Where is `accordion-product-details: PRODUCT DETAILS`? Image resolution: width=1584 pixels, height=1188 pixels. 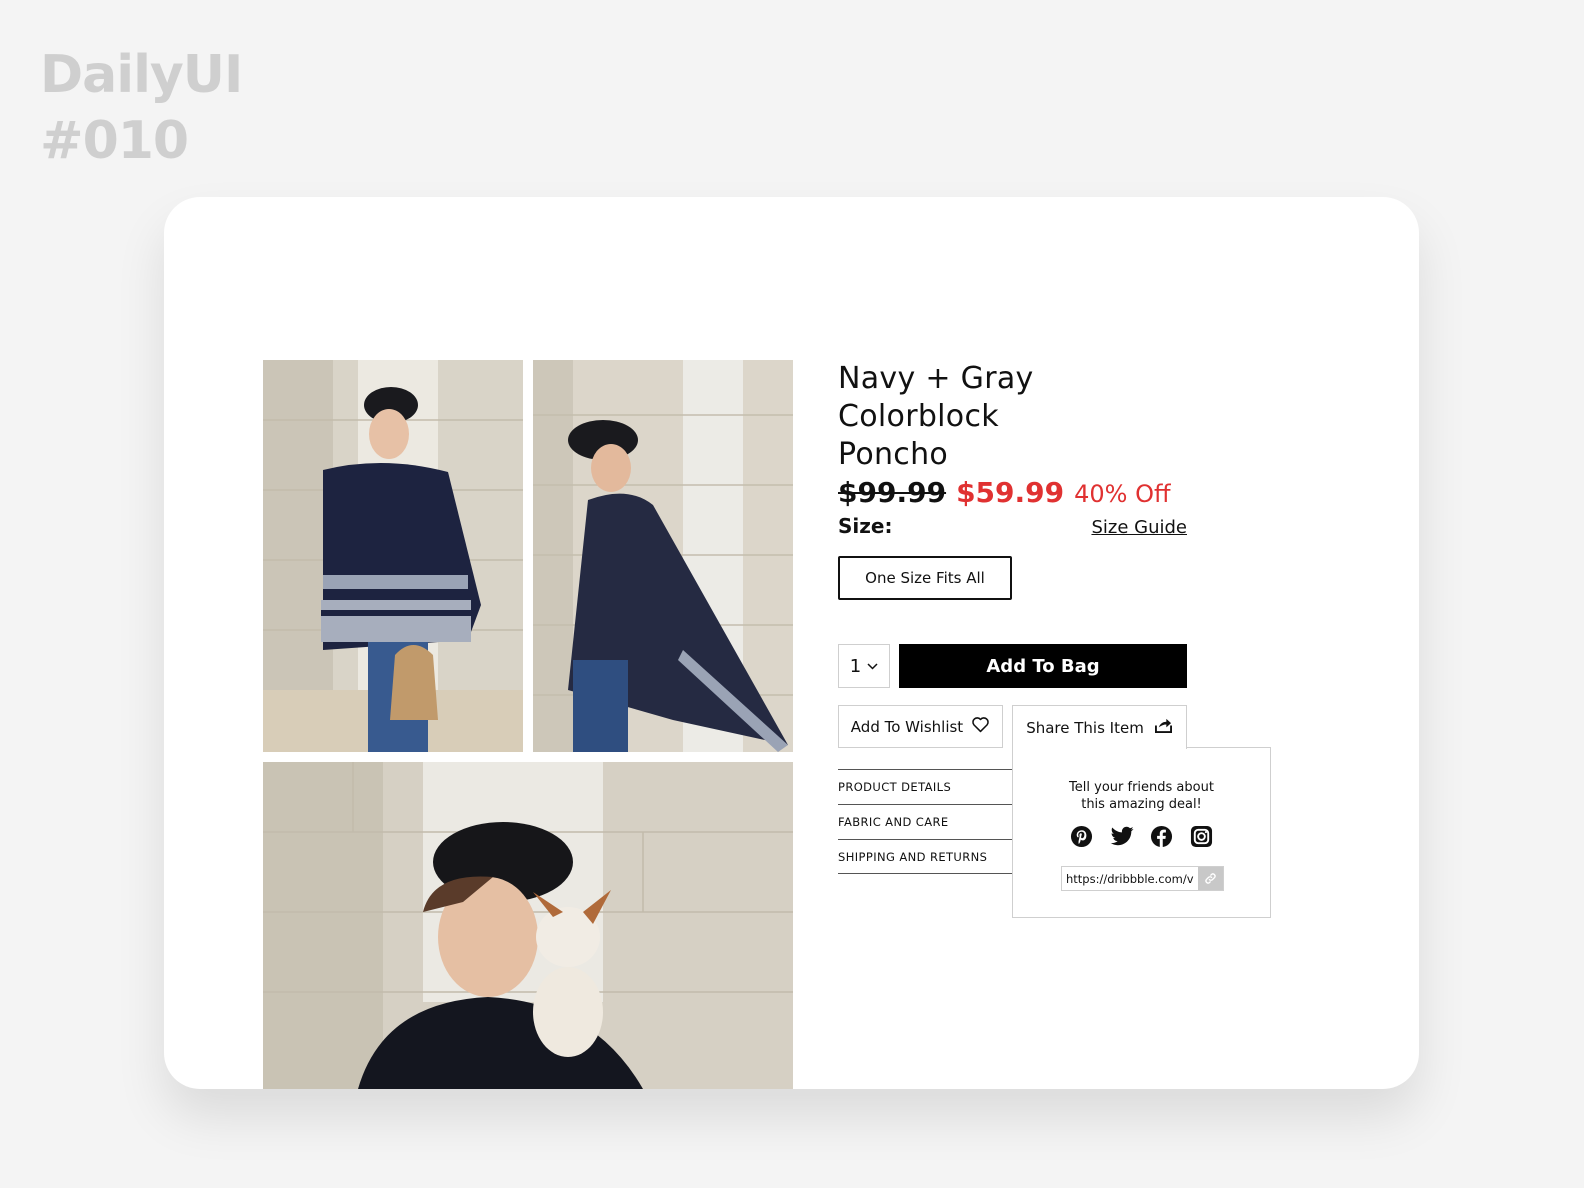 accordion-product-details: PRODUCT DETAILS is located at coordinates (925, 786).